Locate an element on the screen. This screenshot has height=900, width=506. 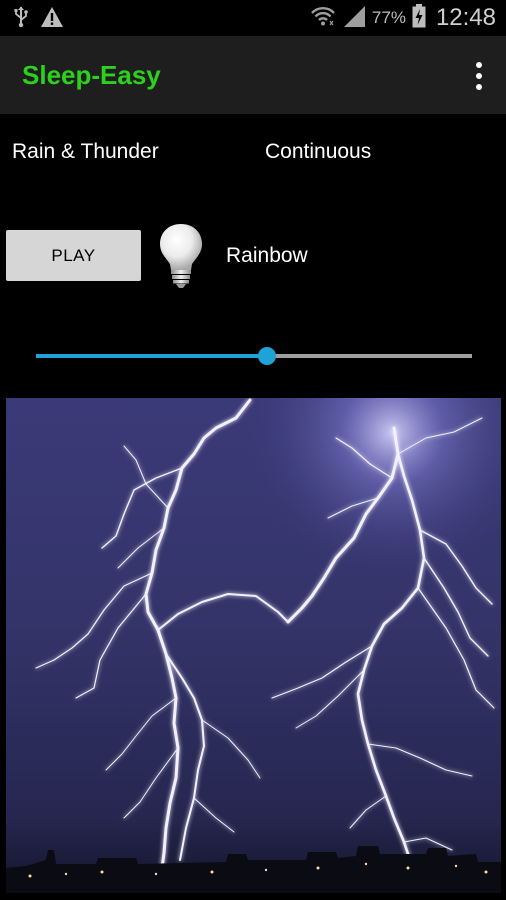
app-bar: Sleep-Easy is located at coordinates (253, 75).